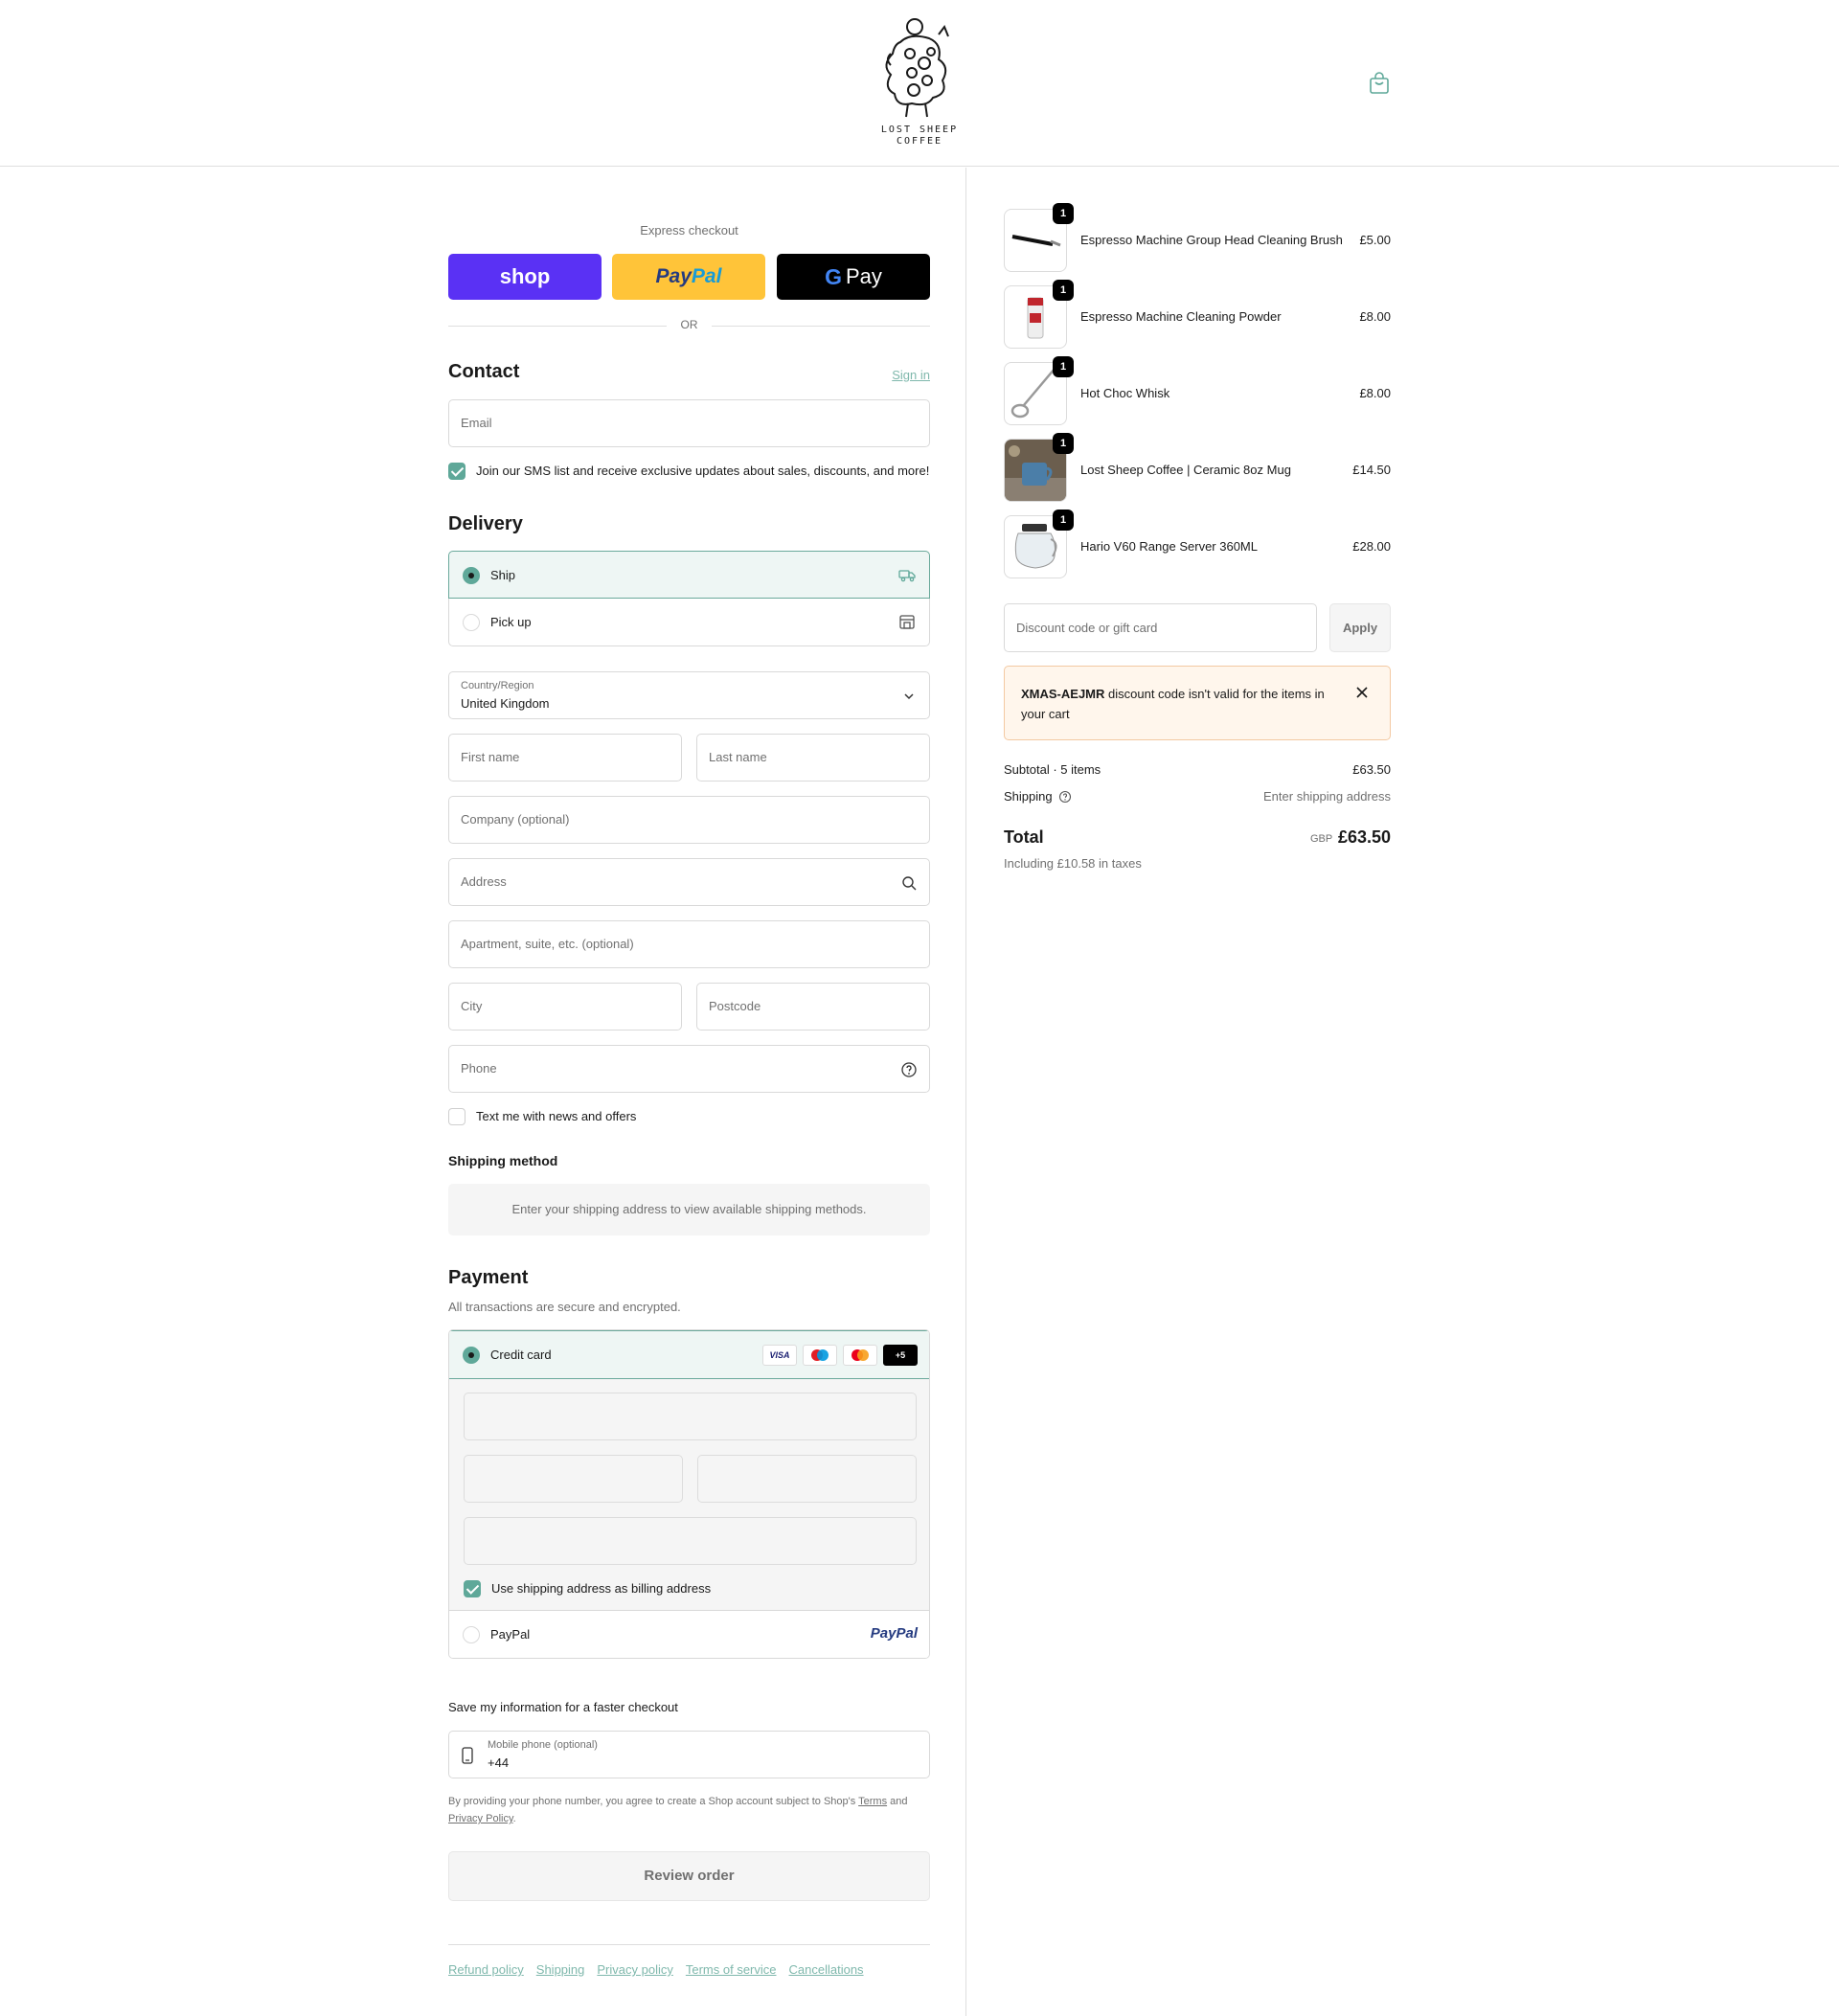  I want to click on privacy-policy-footer-link: Privacy policy, so click(634, 1970).